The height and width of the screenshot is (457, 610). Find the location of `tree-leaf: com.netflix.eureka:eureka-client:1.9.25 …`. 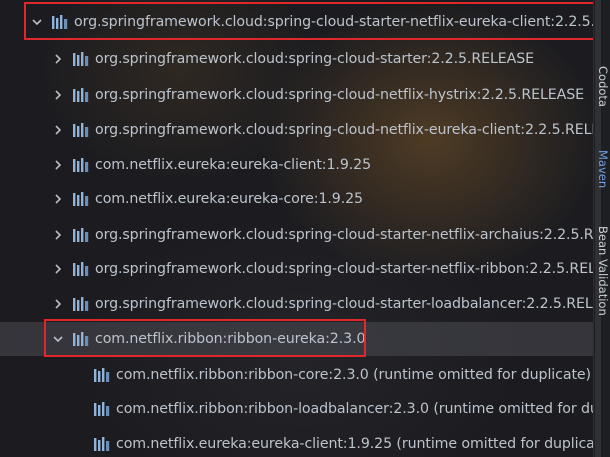

tree-leaf: com.netflix.eureka:eureka-client:1.9.25 … is located at coordinates (297, 442).